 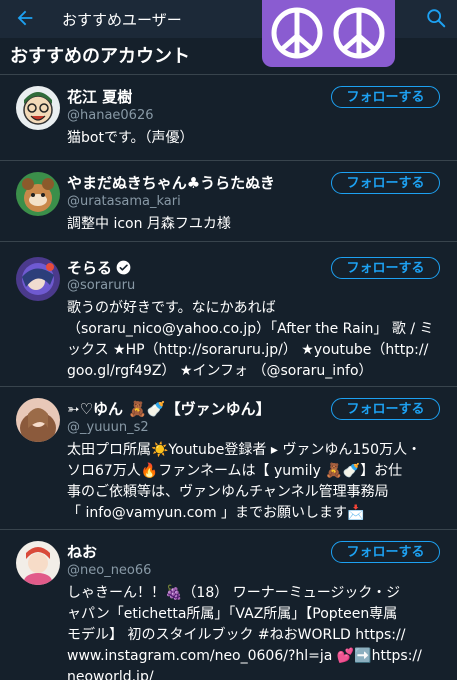 I want to click on user-name-text: そらる, so click(x=90, y=268).